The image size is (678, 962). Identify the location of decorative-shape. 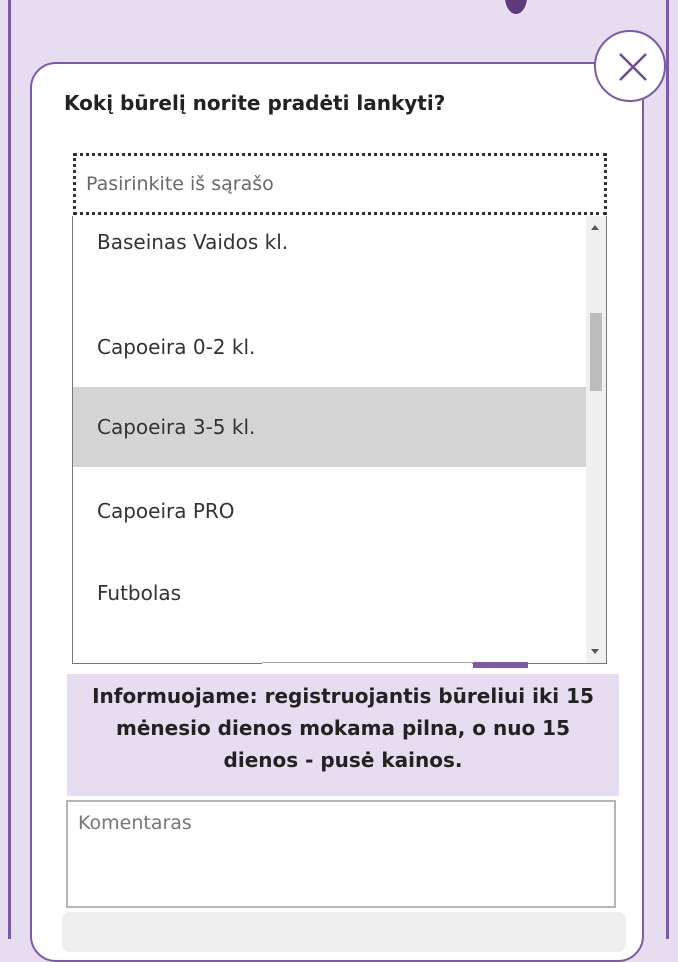
(516, 7).